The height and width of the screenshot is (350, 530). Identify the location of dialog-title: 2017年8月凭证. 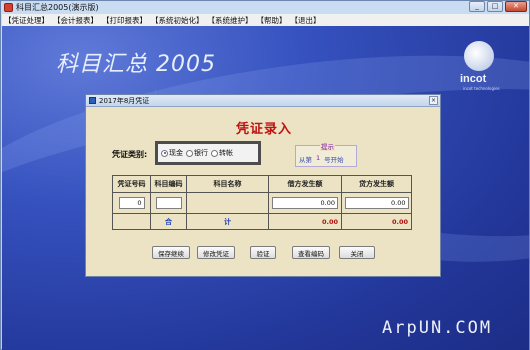
(124, 100).